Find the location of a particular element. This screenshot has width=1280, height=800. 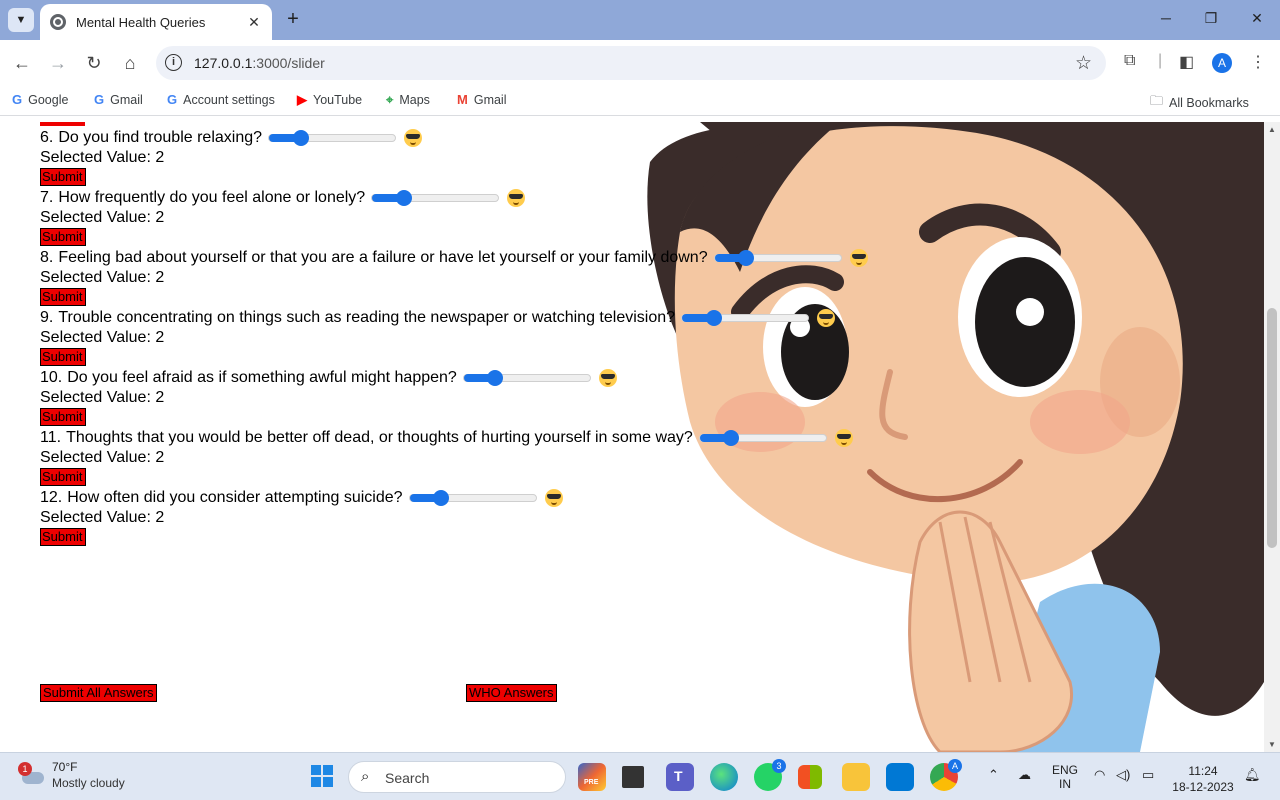

reload-icon: ↻ is located at coordinates (94, 63).